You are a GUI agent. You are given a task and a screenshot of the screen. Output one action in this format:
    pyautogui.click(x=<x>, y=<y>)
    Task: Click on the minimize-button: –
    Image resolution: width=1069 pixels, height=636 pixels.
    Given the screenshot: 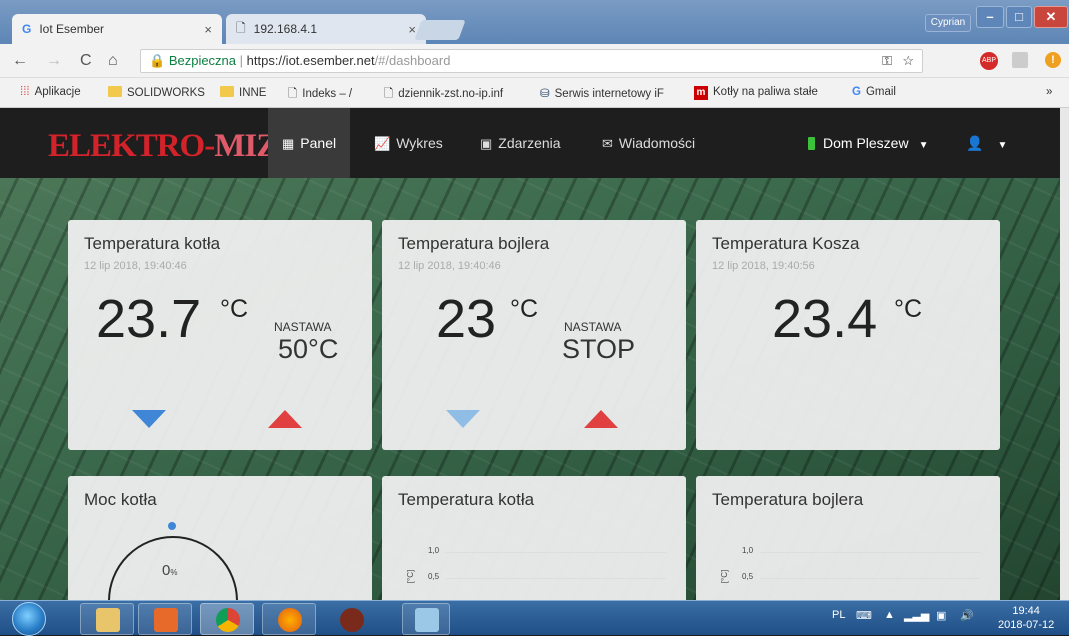 What is the action you would take?
    pyautogui.click(x=990, y=17)
    